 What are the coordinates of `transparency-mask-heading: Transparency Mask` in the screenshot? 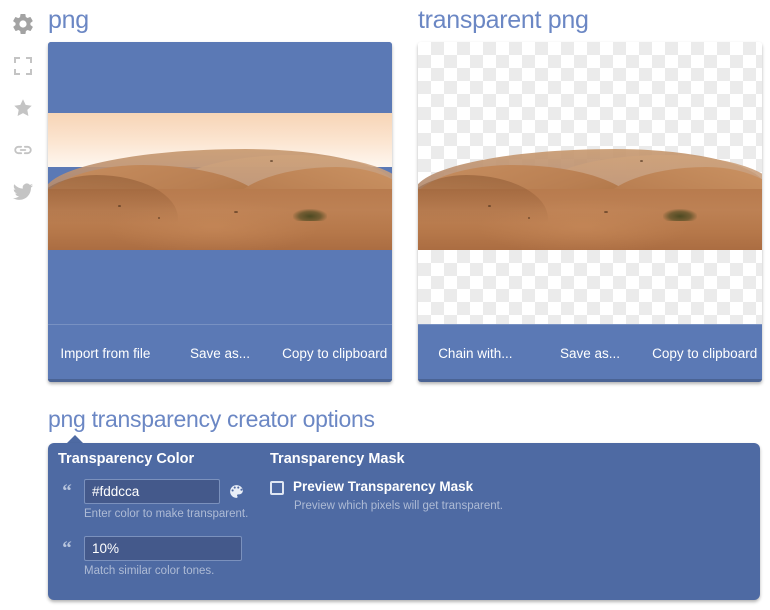 It's located at (337, 459).